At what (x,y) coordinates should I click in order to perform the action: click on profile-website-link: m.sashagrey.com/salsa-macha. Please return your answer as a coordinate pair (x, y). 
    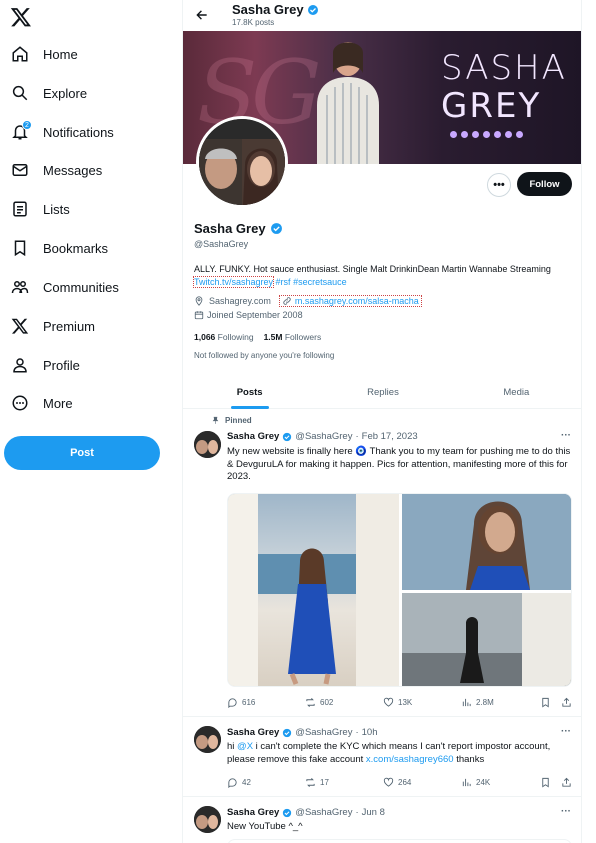
    Looking at the image, I should click on (357, 301).